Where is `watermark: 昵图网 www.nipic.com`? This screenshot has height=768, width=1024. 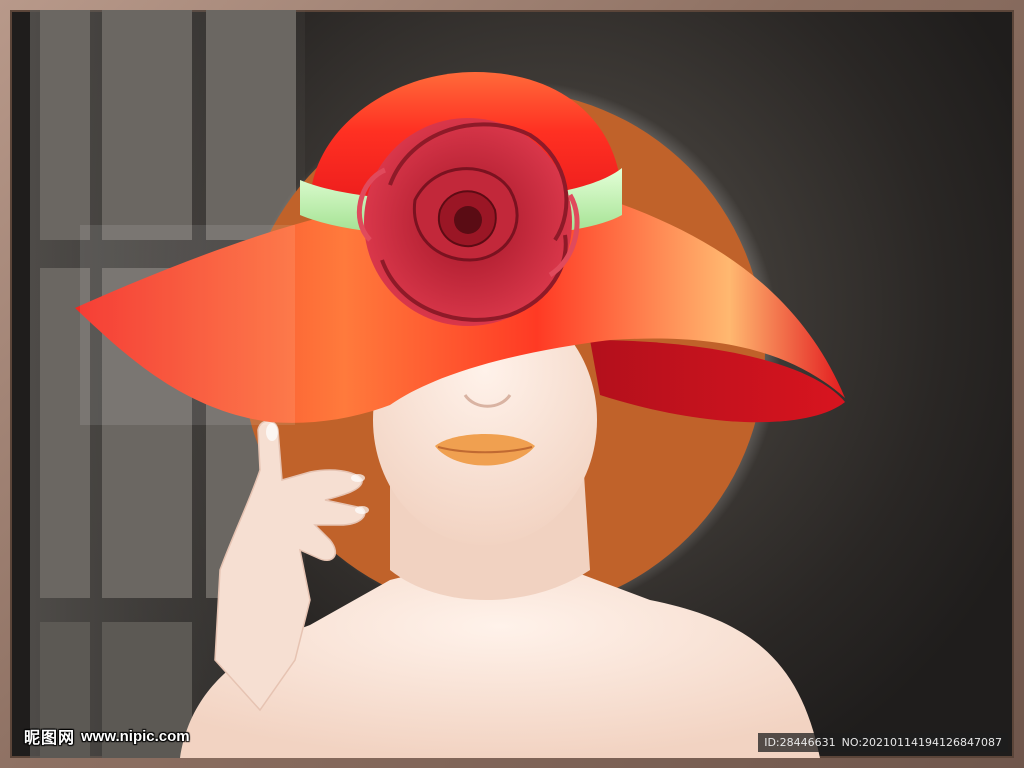 watermark: 昵图网 www.nipic.com is located at coordinates (107, 736).